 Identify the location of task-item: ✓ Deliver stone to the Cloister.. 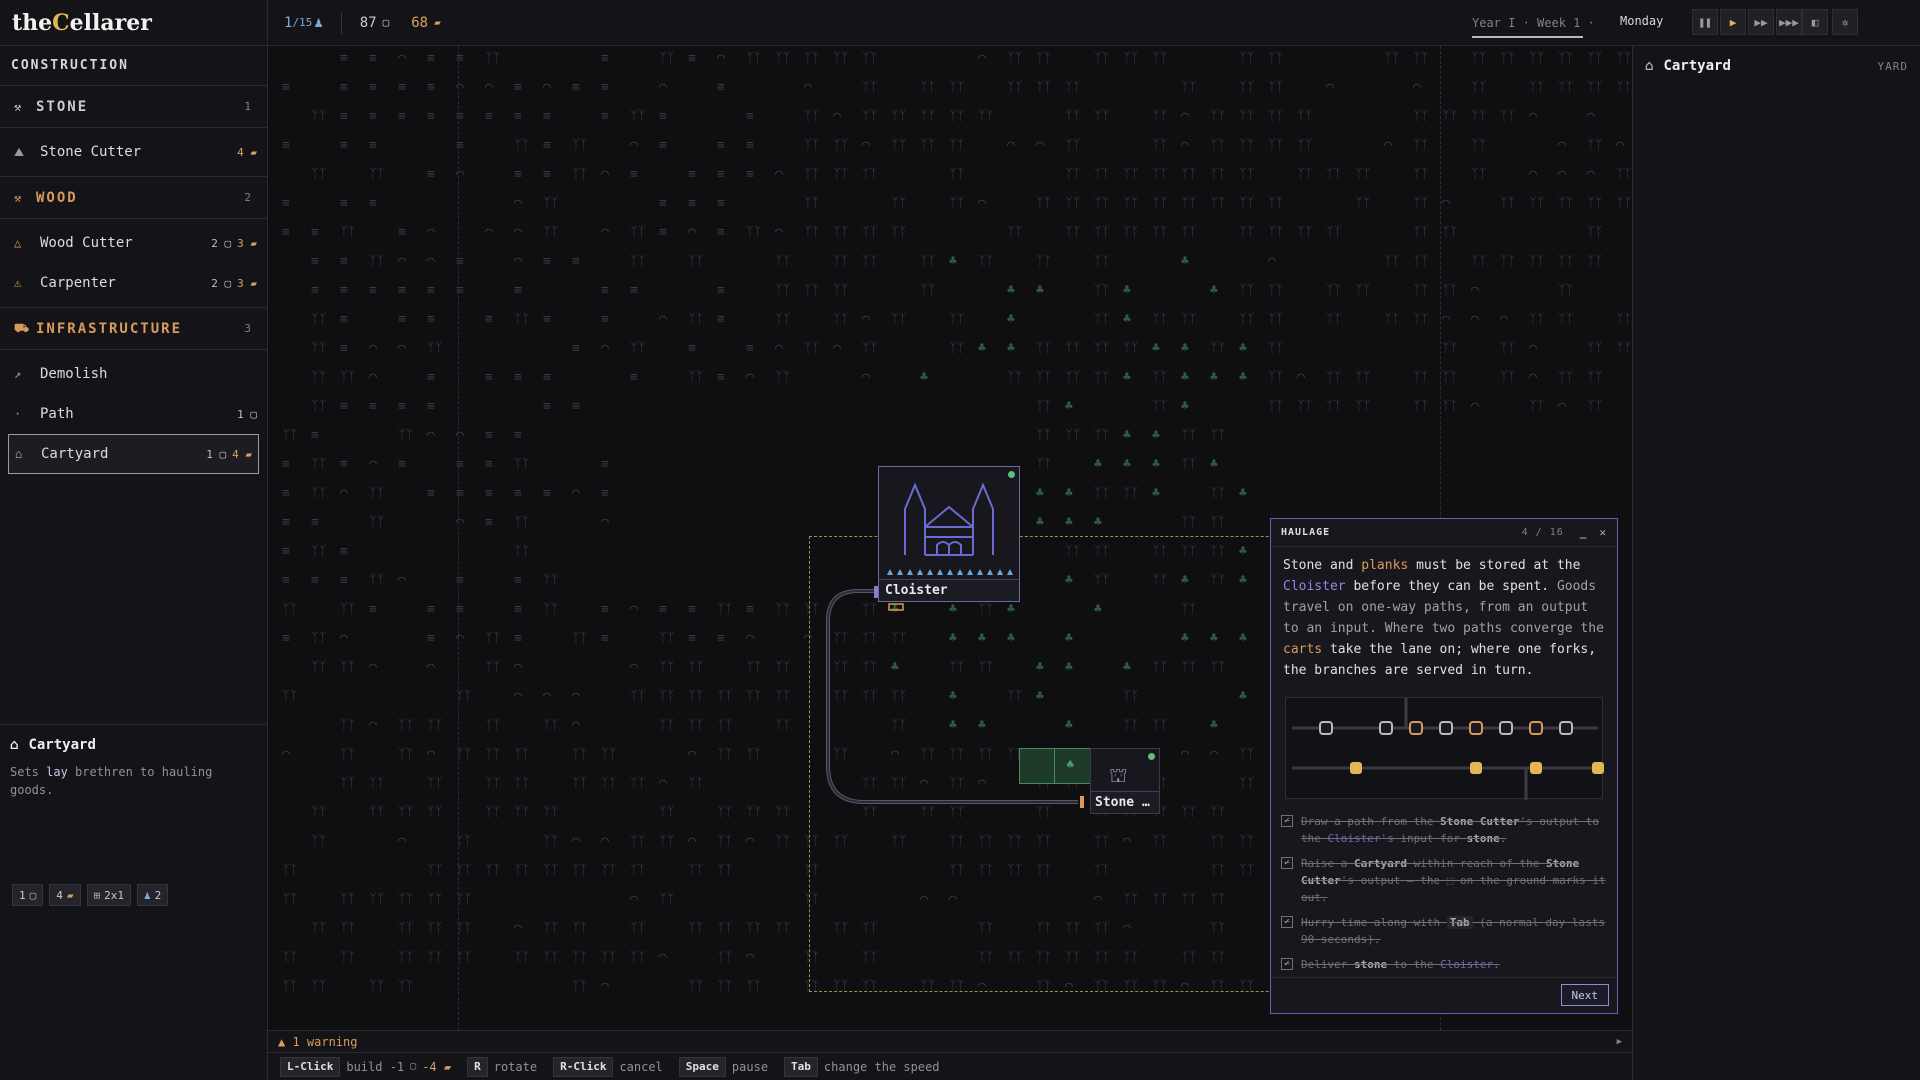
(1446, 964).